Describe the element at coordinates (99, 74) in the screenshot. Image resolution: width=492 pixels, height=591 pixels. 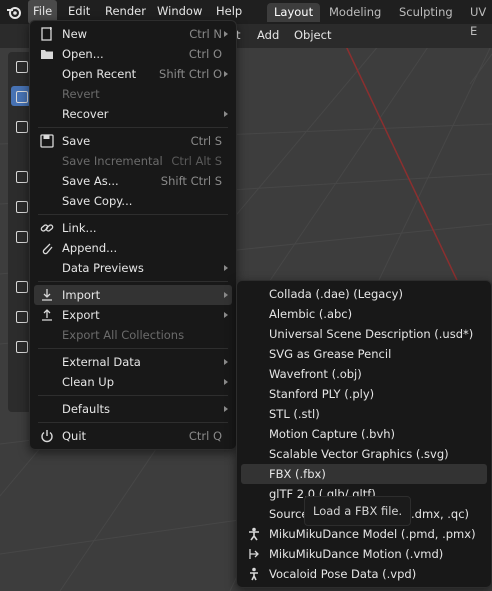
I see `menu-label: Open Recent` at that location.